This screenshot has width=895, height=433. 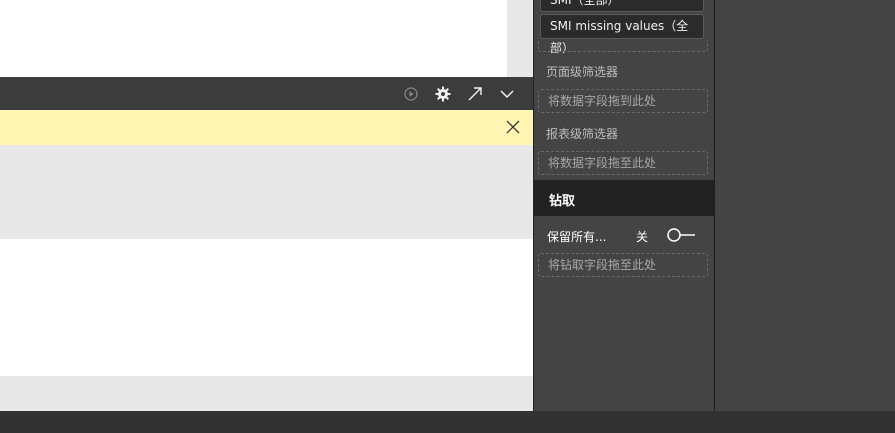 I want to click on expand-arrow-icon, so click(x=475, y=93).